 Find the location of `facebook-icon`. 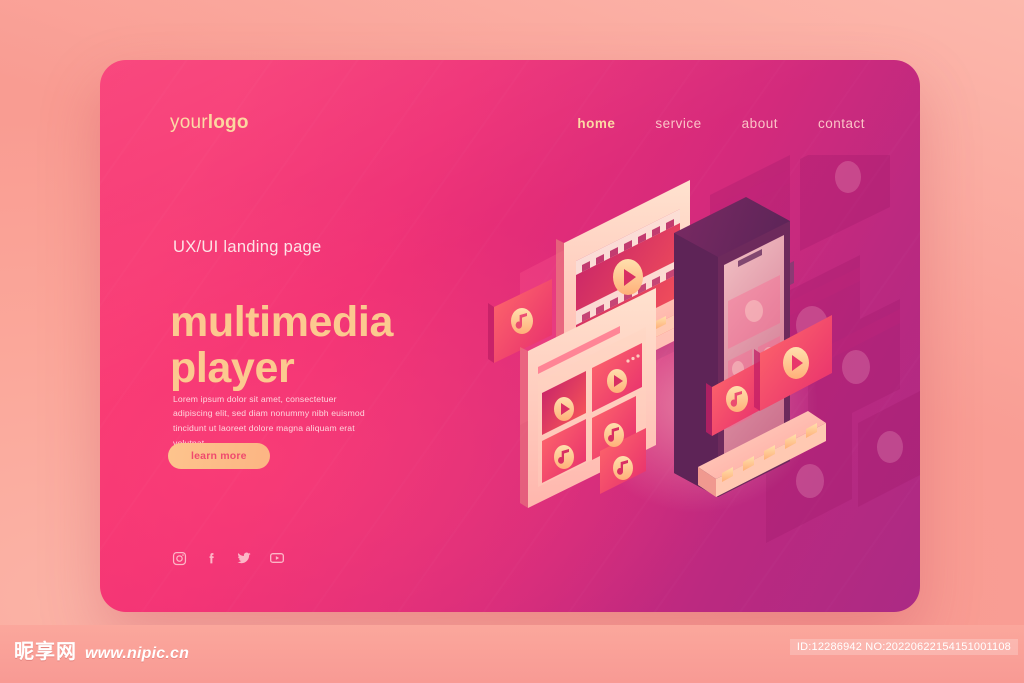

facebook-icon is located at coordinates (211, 558).